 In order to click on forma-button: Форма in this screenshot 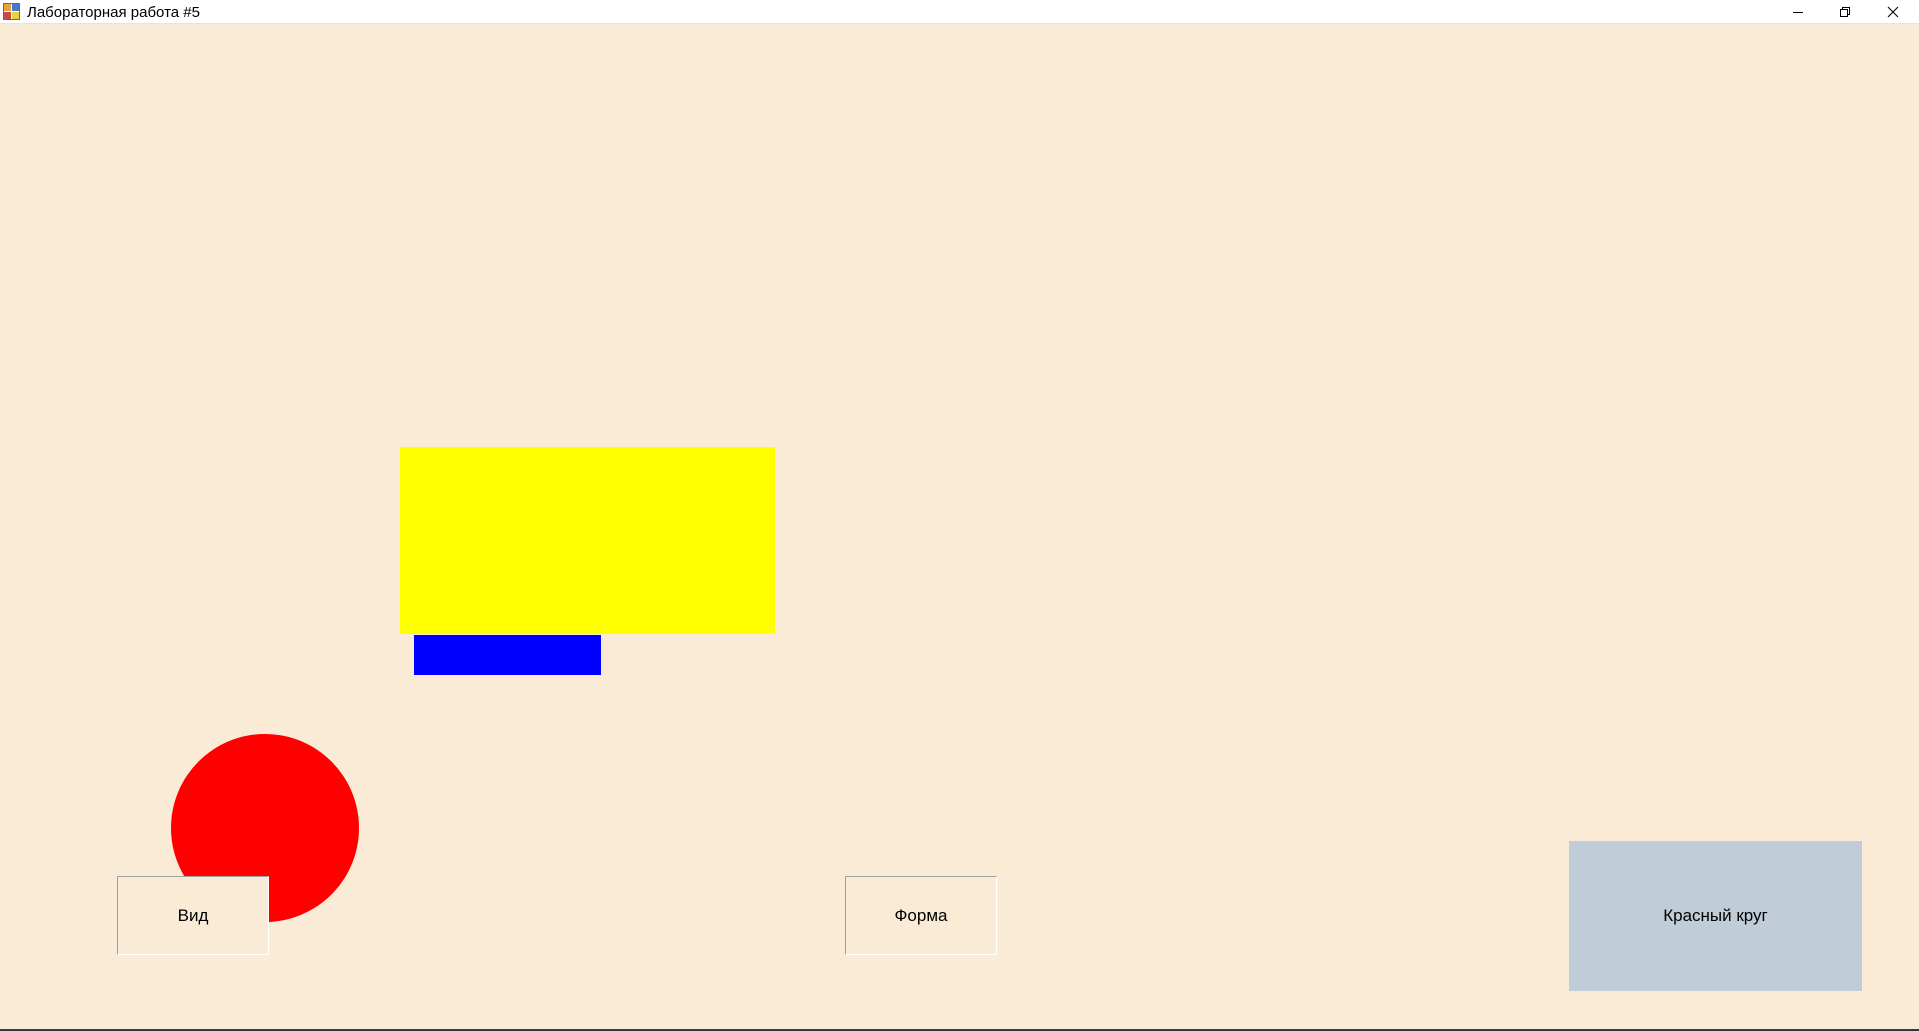, I will do `click(921, 915)`.